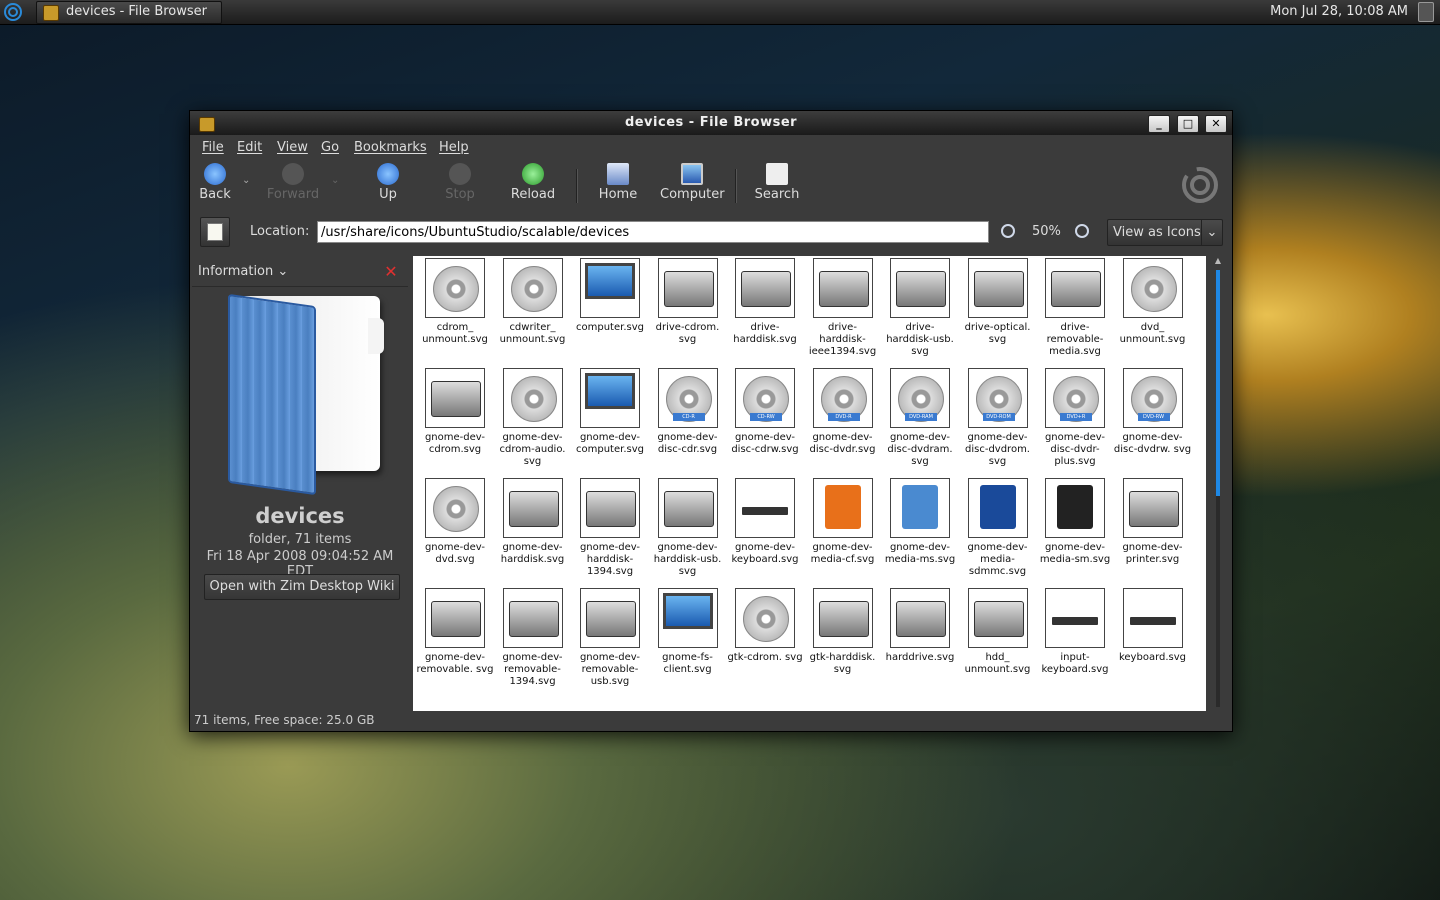 The height and width of the screenshot is (900, 1440). Describe the element at coordinates (388, 174) in the screenshot. I see `up-arrow-icon` at that location.